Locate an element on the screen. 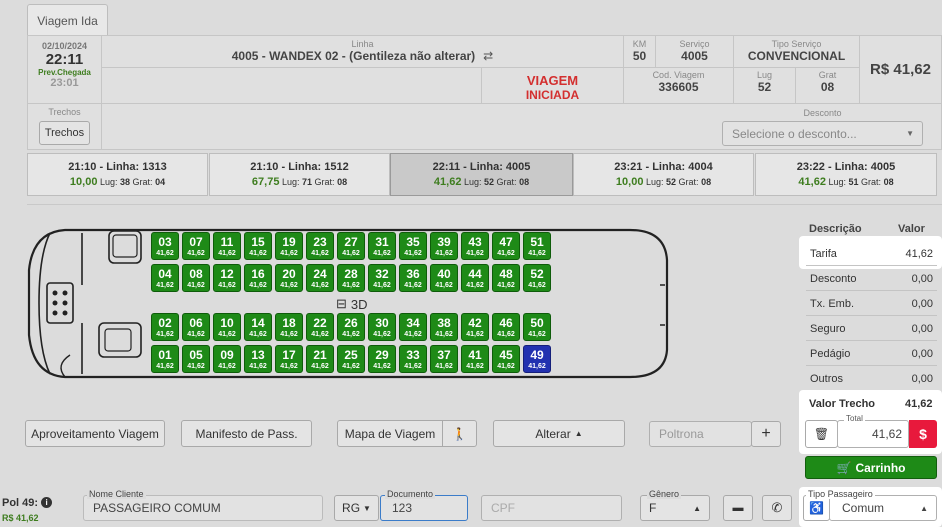 This screenshot has width=942, height=527. seat-28: 28 41,62 is located at coordinates (351, 278).